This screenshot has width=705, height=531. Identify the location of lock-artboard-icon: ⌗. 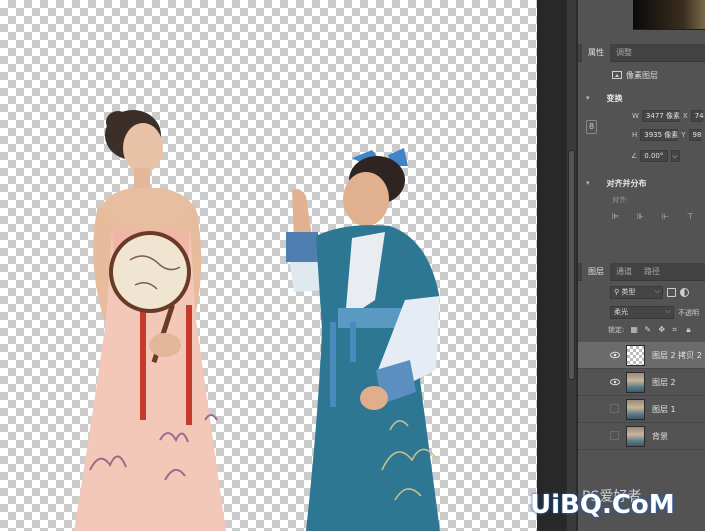
(676, 330).